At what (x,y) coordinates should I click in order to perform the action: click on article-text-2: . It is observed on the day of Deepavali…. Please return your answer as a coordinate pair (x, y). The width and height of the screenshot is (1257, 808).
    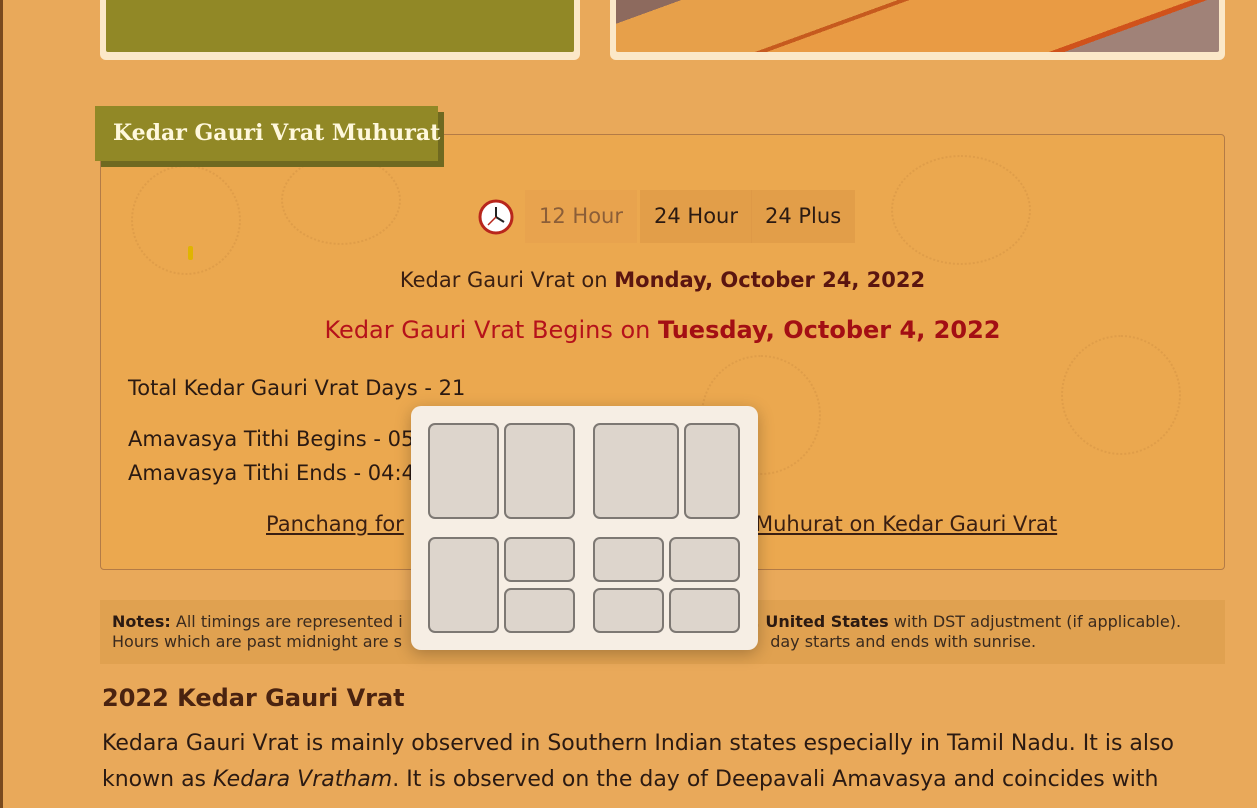
    Looking at the image, I should click on (775, 779).